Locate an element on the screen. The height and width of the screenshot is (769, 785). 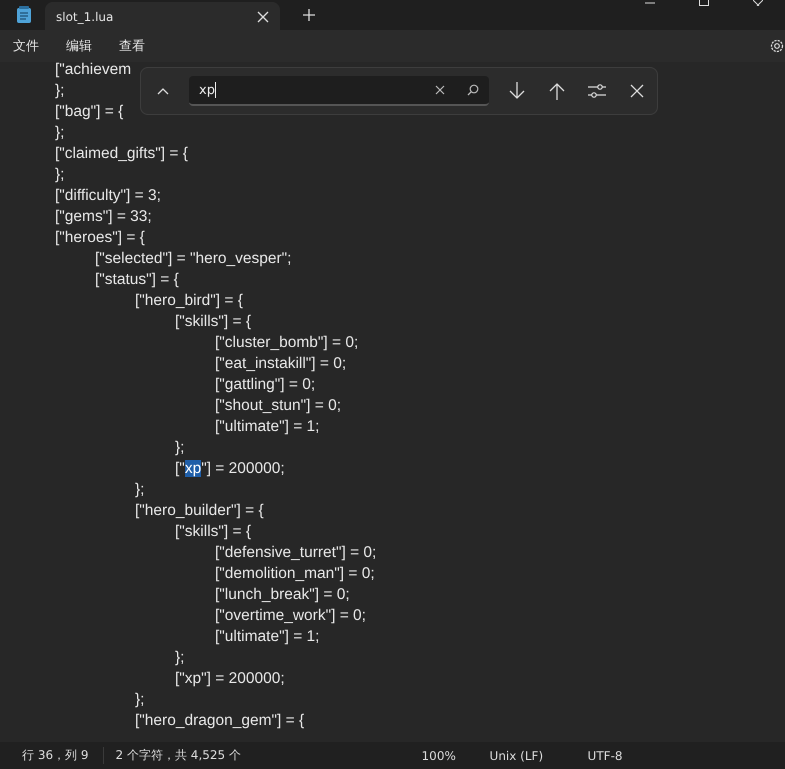
code-line: ["defensive_turret"] = 0; is located at coordinates (295, 553).